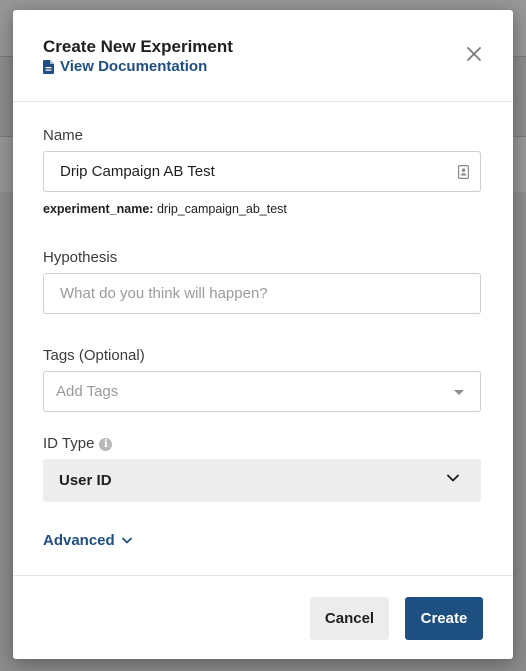 The height and width of the screenshot is (671, 526). Describe the element at coordinates (164, 293) in the screenshot. I see `hypothesis-placeholder: What do you think will happen?` at that location.